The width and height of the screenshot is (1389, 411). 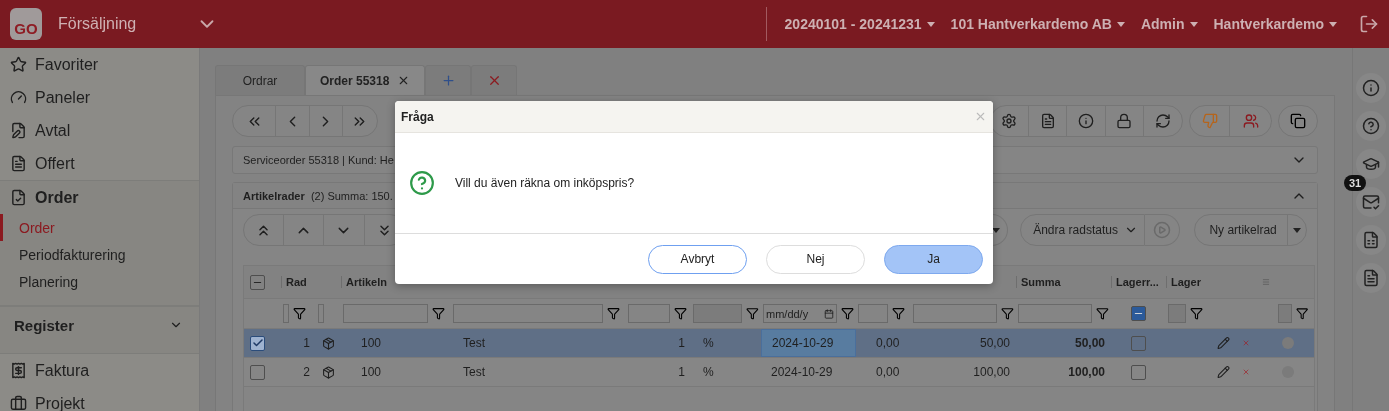 What do you see at coordinates (545, 183) in the screenshot?
I see `dialog-message: Vill du även räkna om inköpspris?` at bounding box center [545, 183].